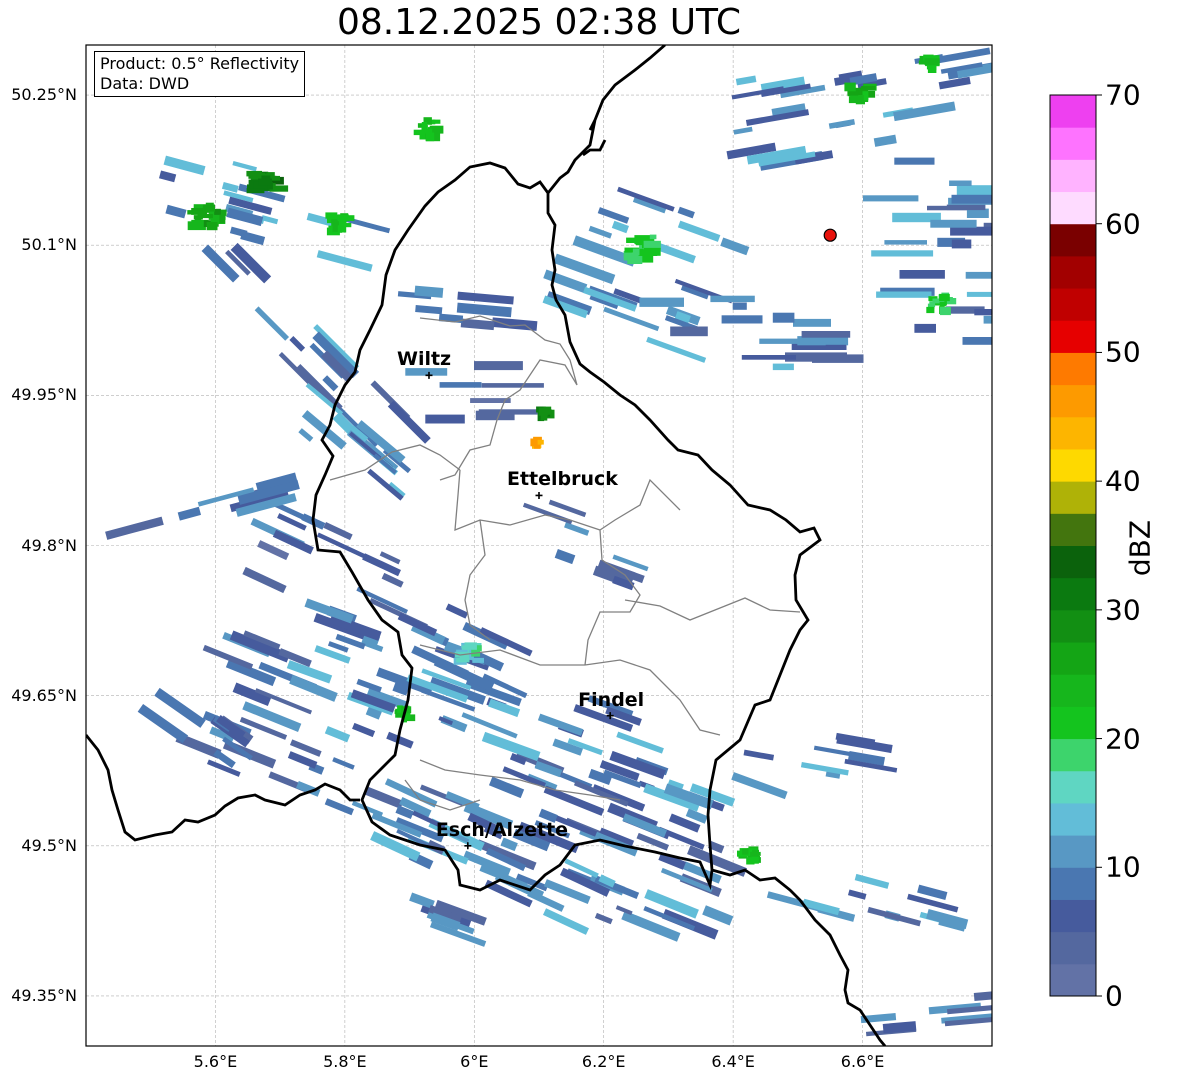  I want to click on lon-tick-label: 5.6°E, so click(215, 1061).